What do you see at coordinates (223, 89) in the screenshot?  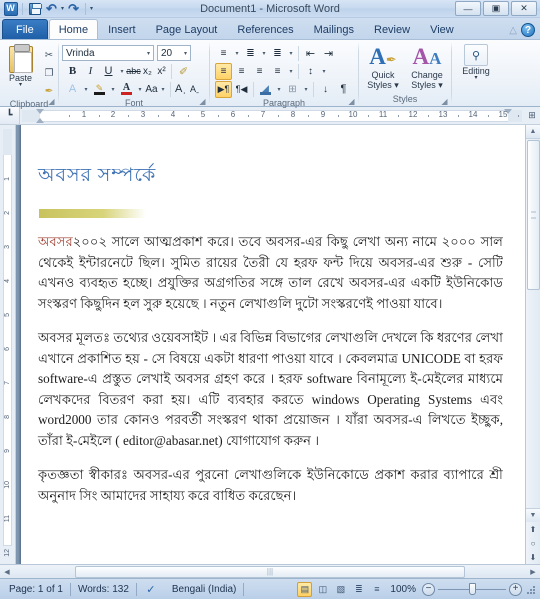 I see `ltr-text-direction-button: ▶¶` at bounding box center [223, 89].